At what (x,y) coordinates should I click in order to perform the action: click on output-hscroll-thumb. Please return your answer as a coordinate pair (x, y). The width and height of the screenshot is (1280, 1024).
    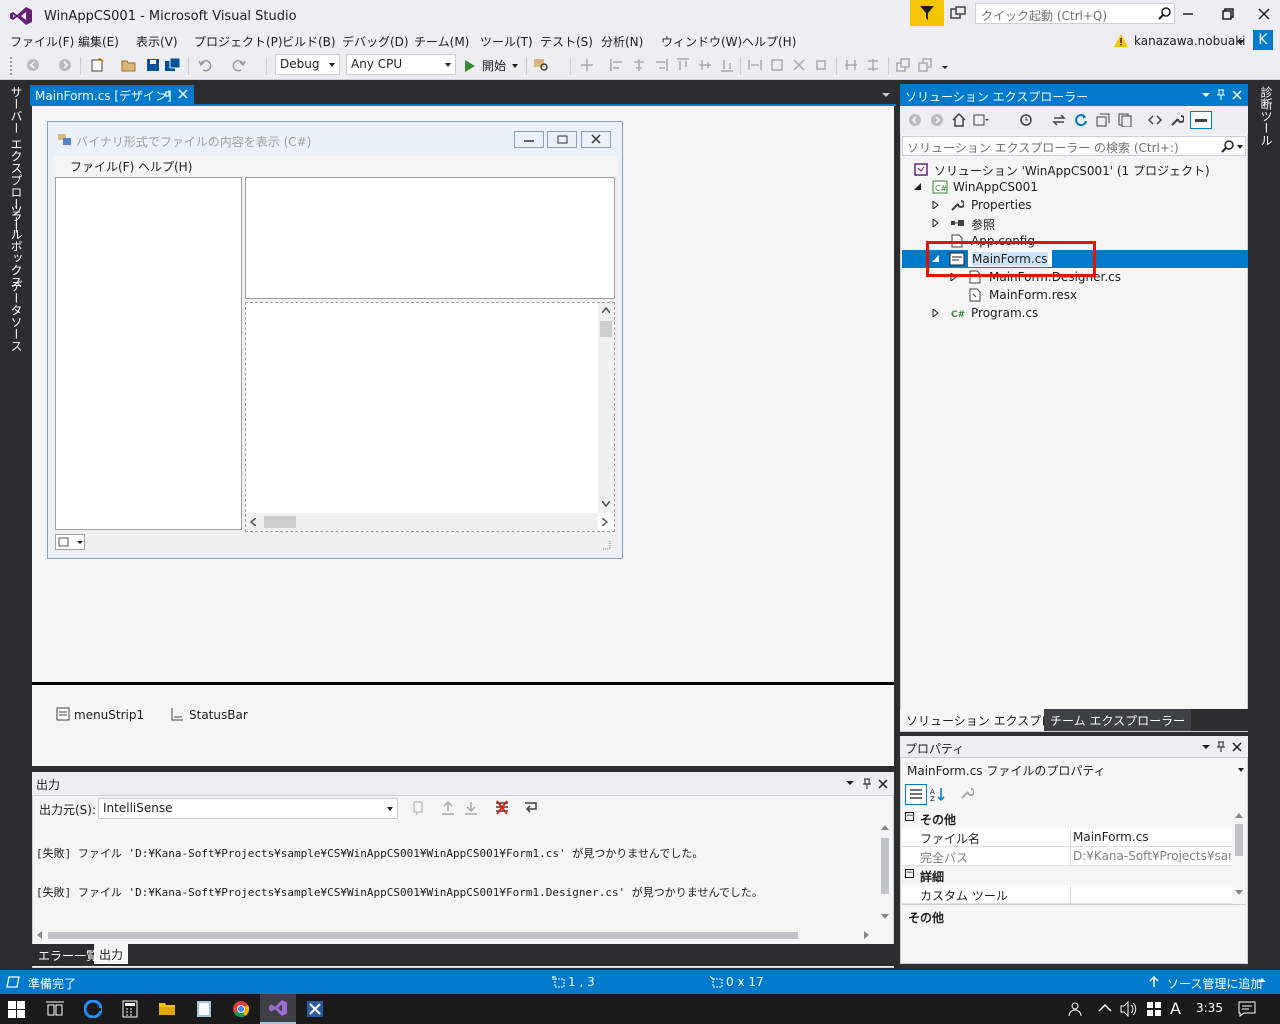
    Looking at the image, I should click on (423, 935).